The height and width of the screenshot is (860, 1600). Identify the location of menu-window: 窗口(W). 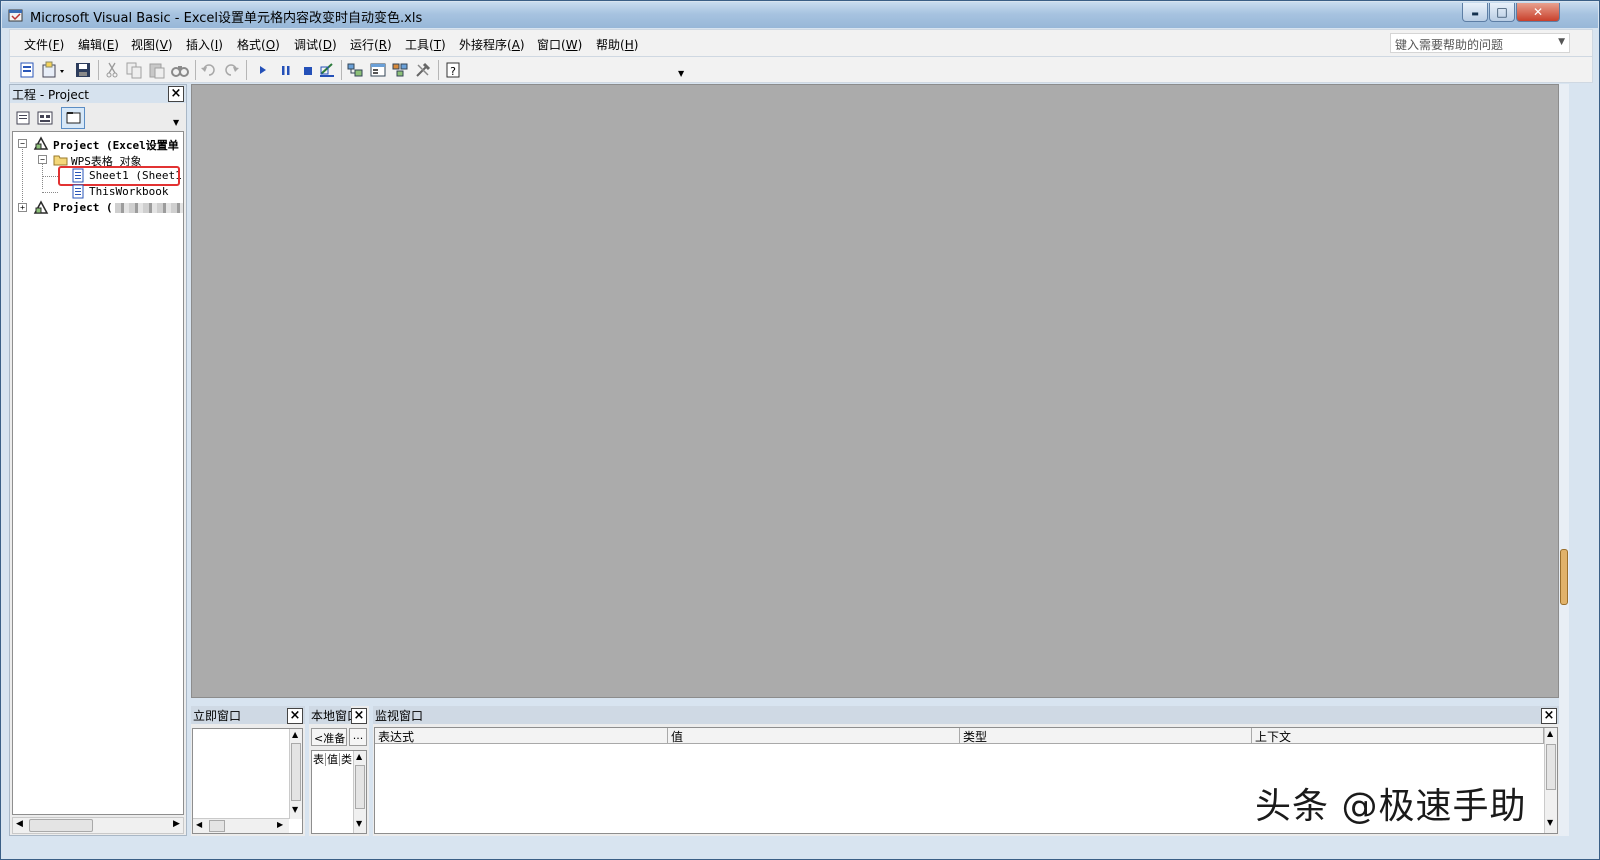
(559, 44).